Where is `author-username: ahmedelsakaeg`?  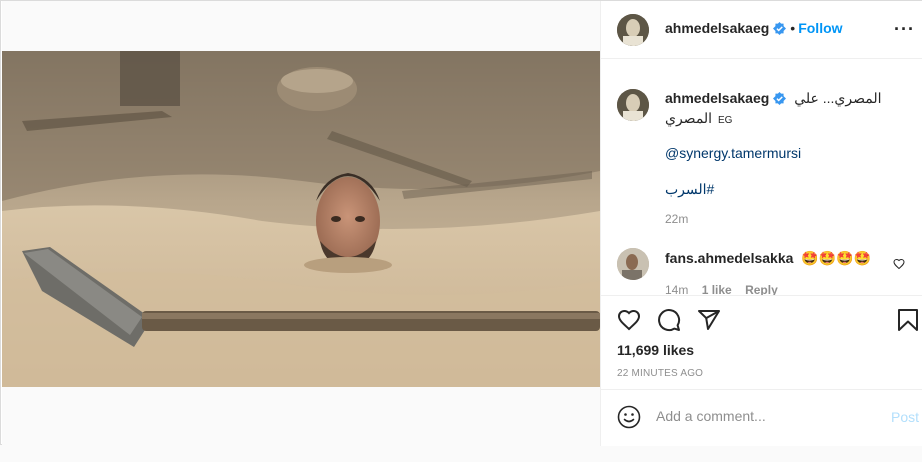 author-username: ahmedelsakaeg is located at coordinates (717, 28).